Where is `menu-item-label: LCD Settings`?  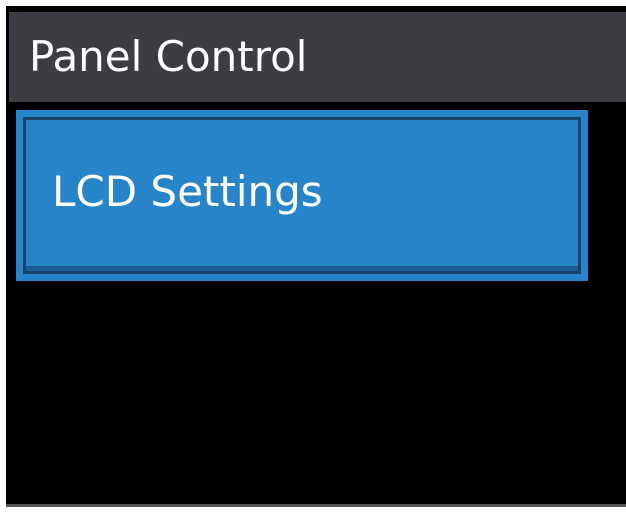 menu-item-label: LCD Settings is located at coordinates (187, 191).